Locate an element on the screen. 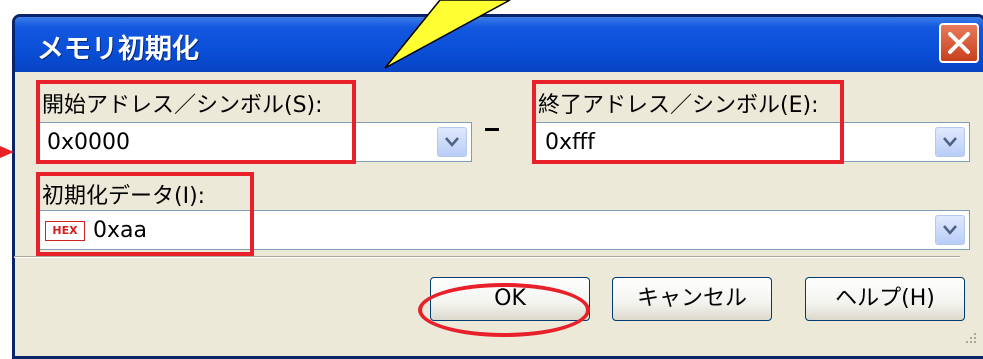 Image resolution: width=983 pixels, height=359 pixels. end-address-combobox: 0xfff is located at coordinates (752, 142).